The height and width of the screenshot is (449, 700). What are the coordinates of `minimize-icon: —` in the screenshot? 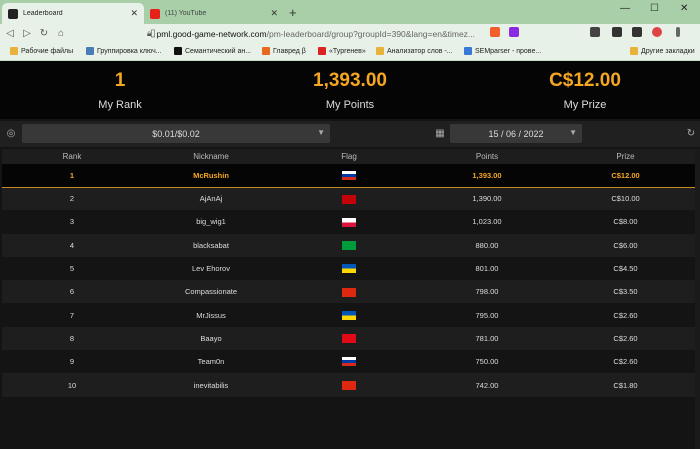 It's located at (625, 8).